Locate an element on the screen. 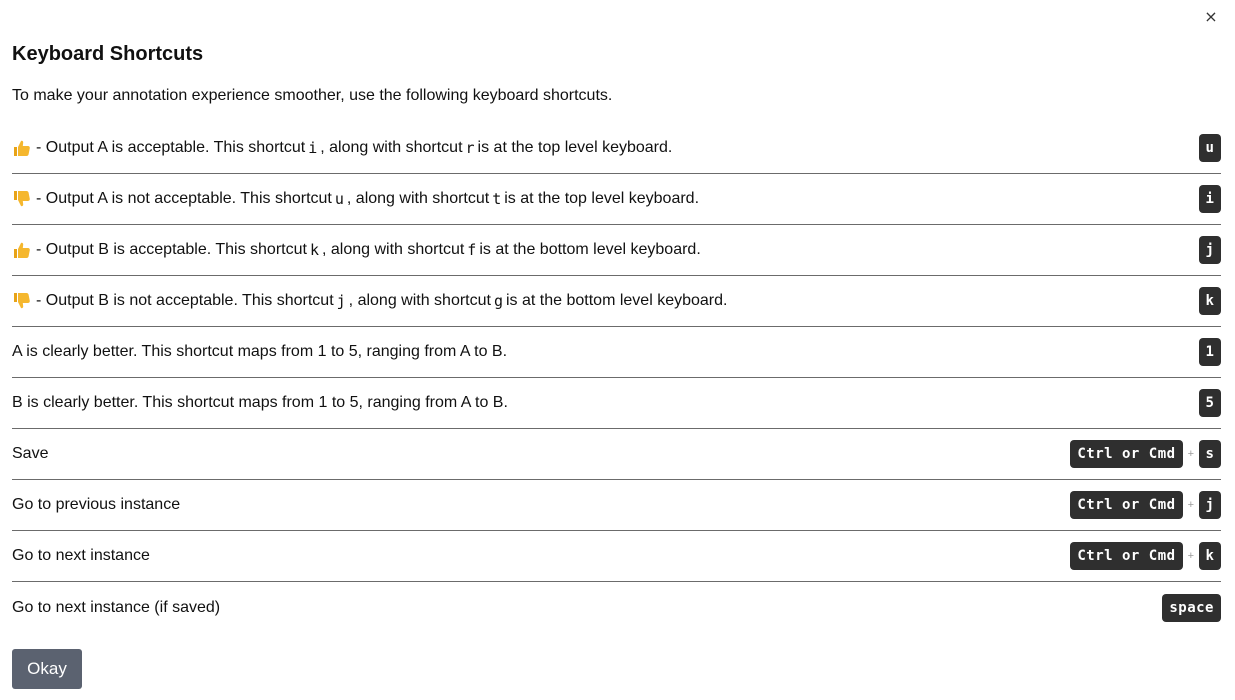  dialog-title: Keyboard Shortcuts is located at coordinates (108, 54).